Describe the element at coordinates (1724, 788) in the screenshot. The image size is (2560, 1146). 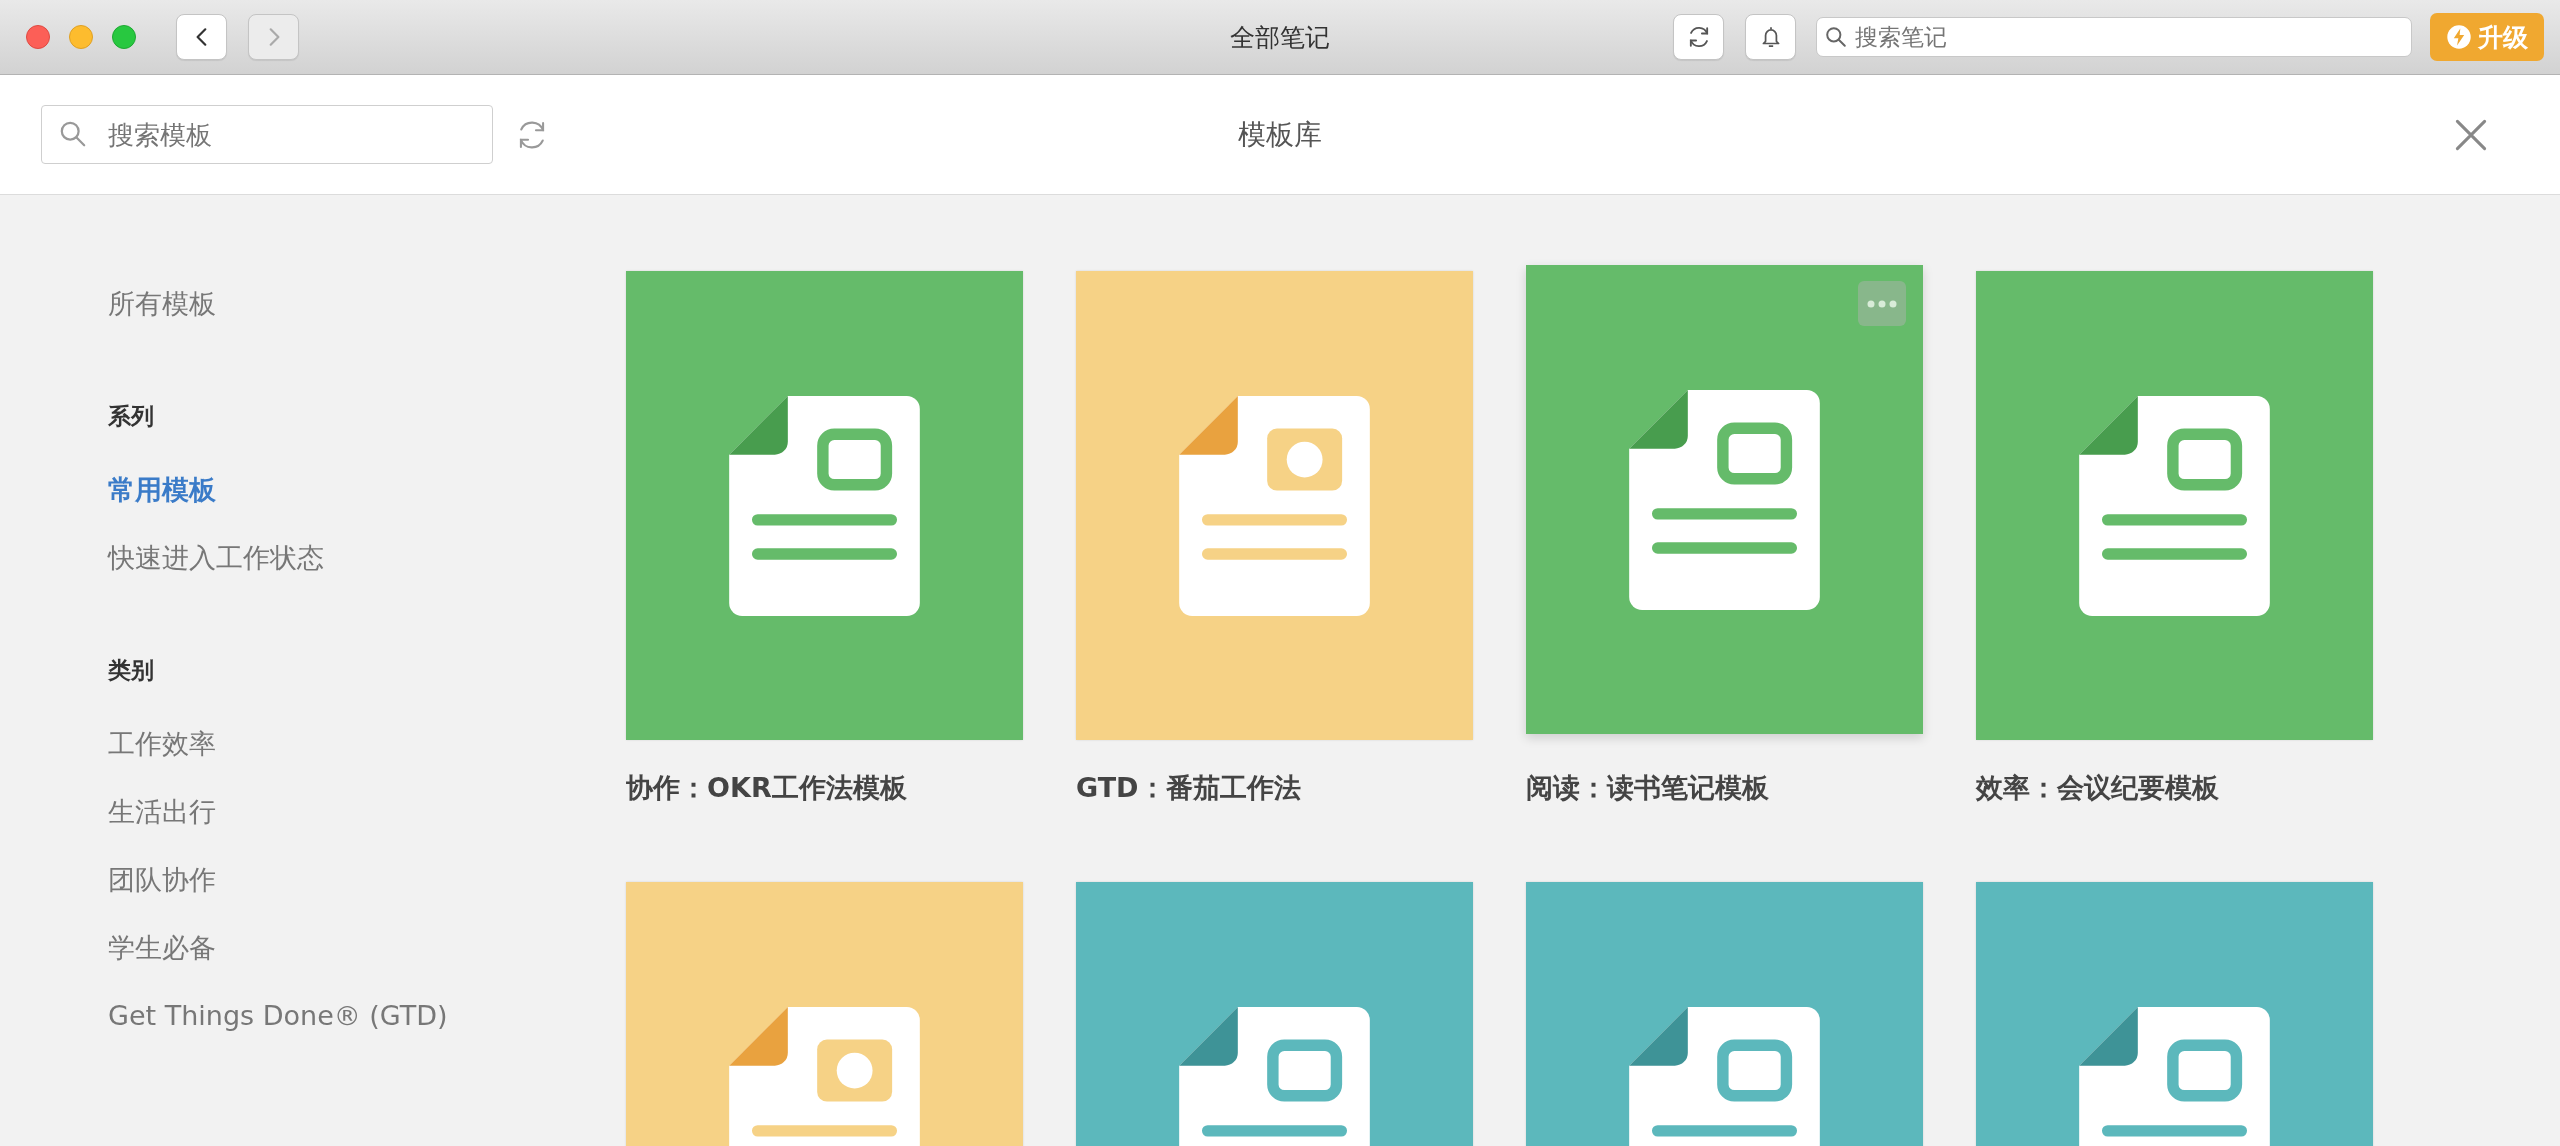
I see `template-title: 阅读：读书笔记模板` at that location.